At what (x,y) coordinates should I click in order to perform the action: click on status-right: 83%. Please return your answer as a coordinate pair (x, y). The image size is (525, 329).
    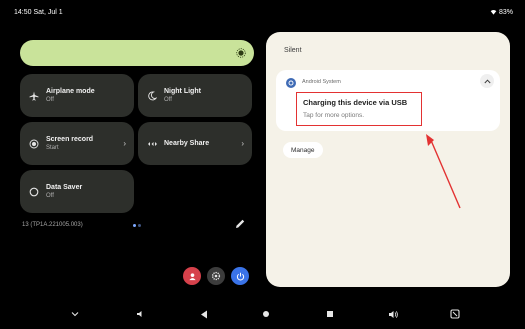
    Looking at the image, I should click on (501, 12).